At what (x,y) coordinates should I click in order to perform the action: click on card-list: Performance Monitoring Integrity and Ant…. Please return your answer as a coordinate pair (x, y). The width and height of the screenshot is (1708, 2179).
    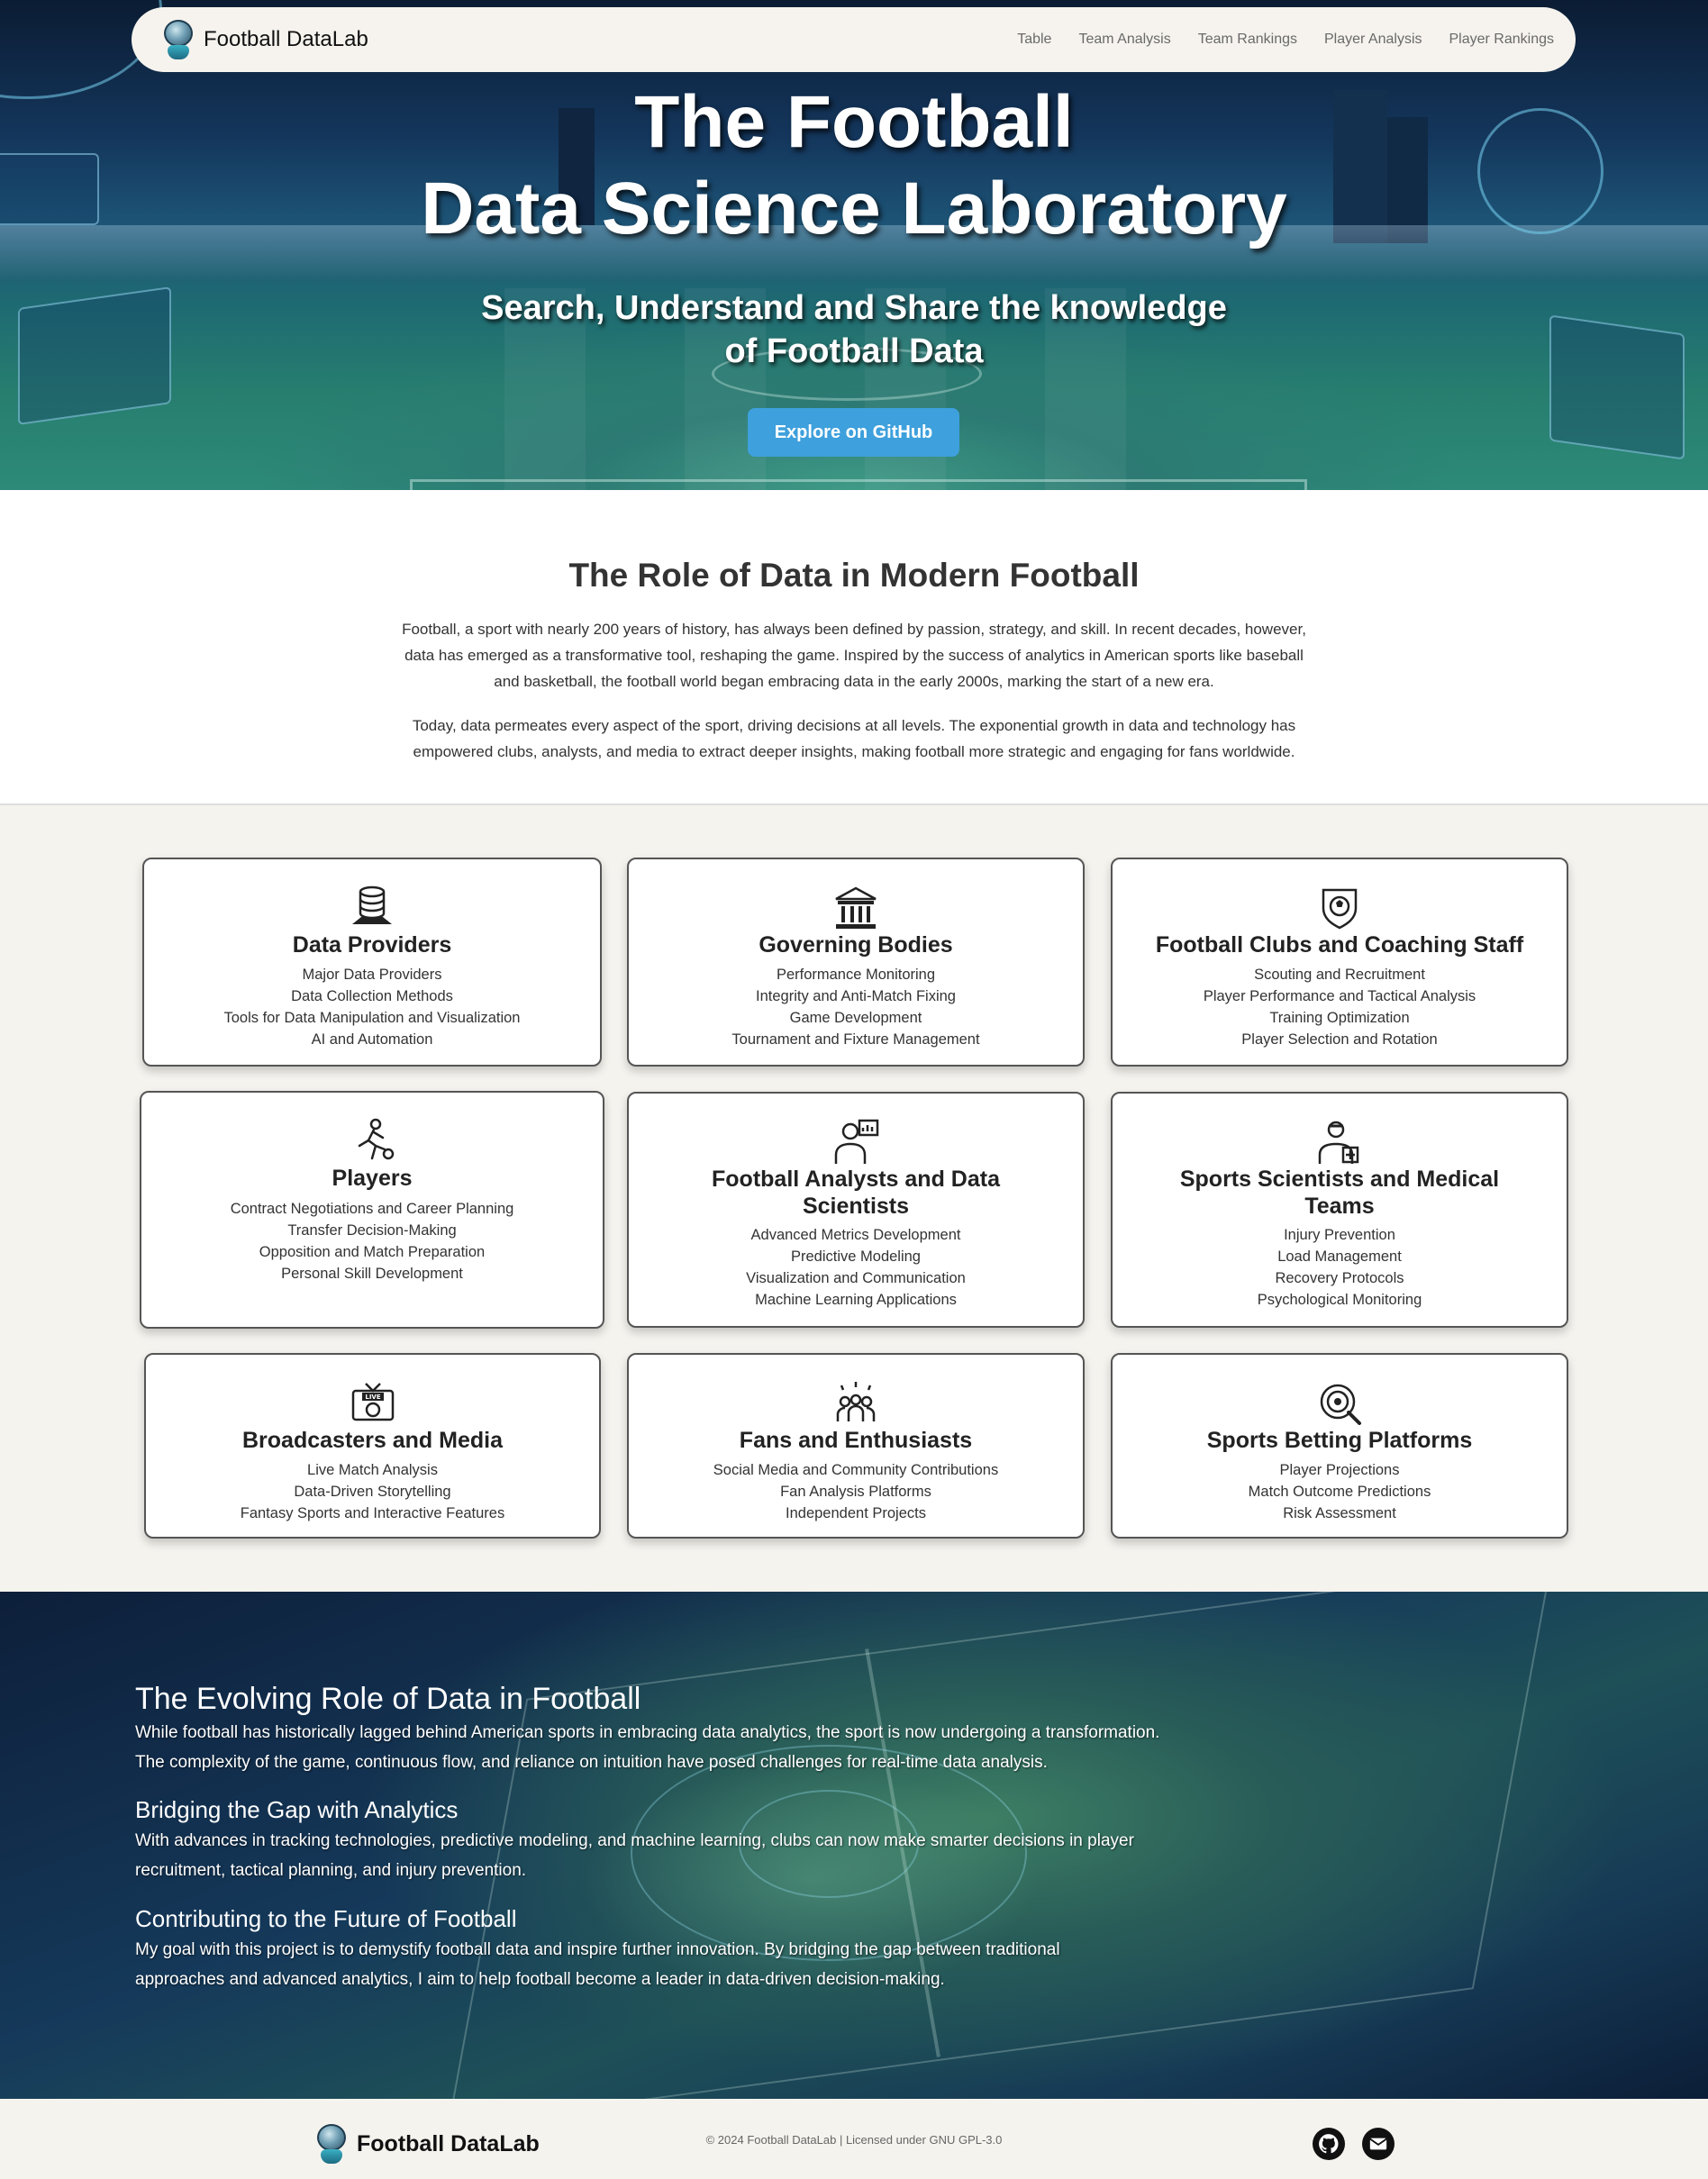
    Looking at the image, I should click on (856, 1007).